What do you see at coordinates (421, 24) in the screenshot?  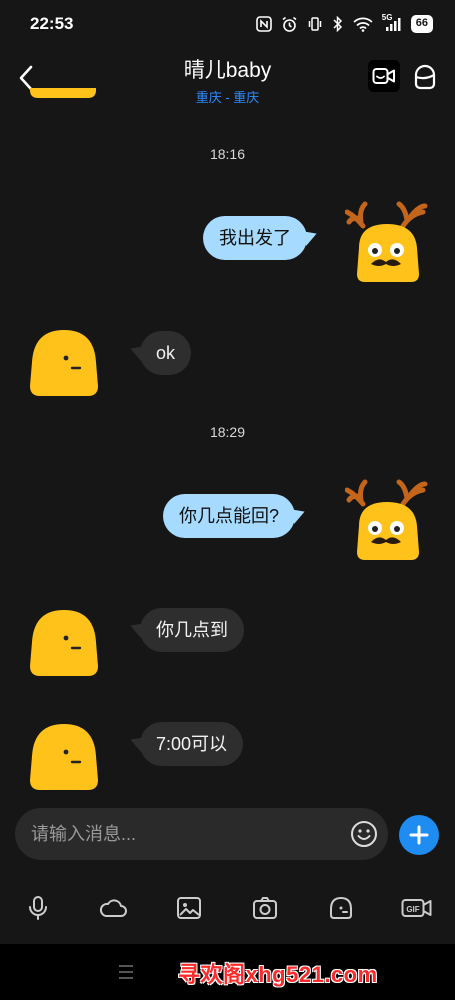 I see `battery-indicator: 66` at bounding box center [421, 24].